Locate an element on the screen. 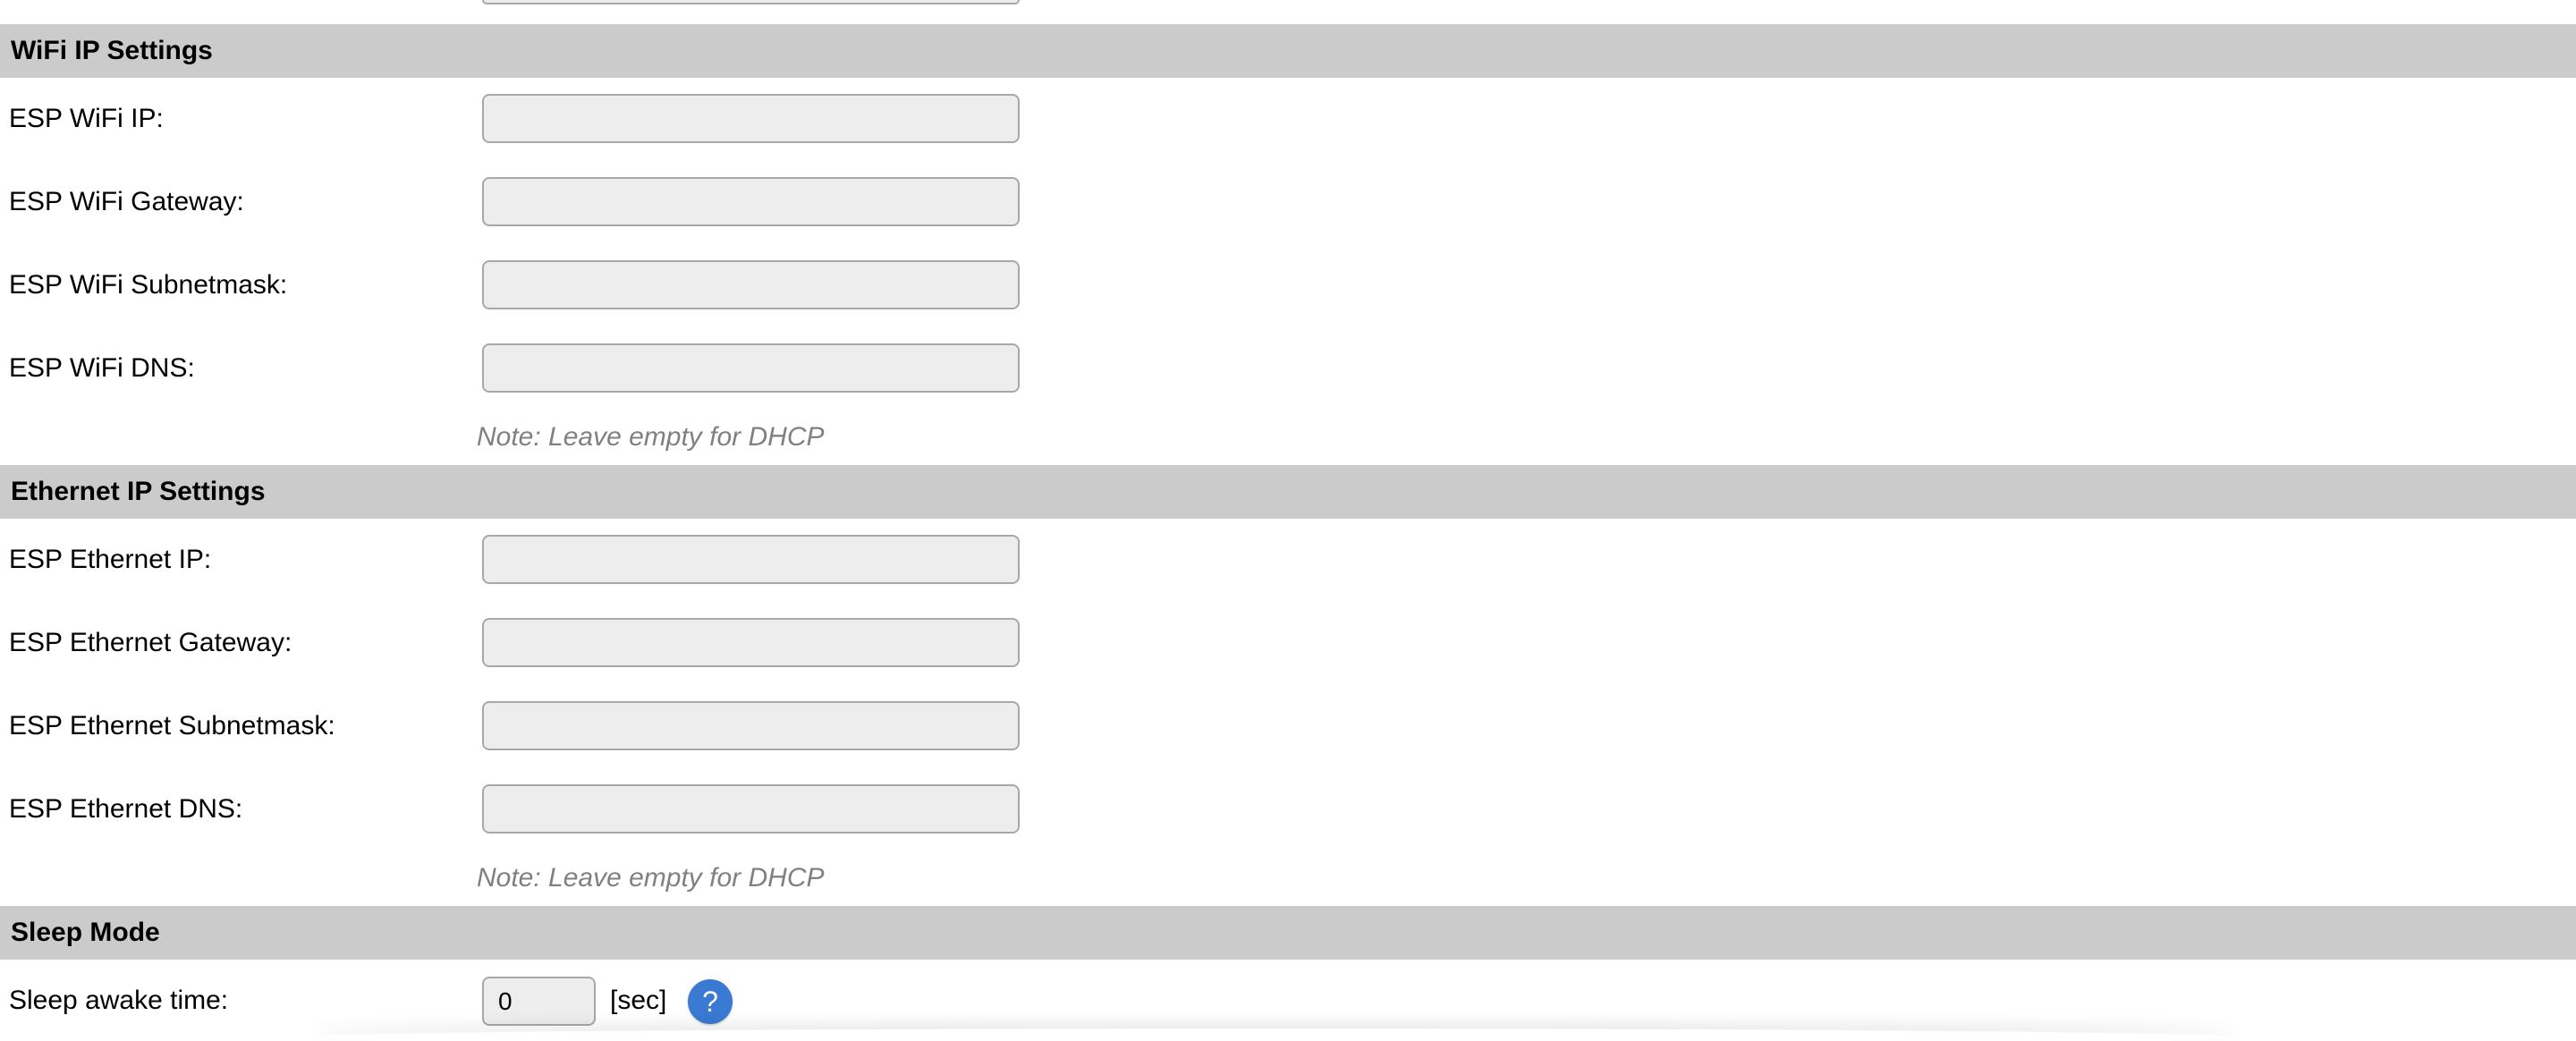 The width and height of the screenshot is (2576, 1041). esp-ethernet-dns-label: ESP Ethernet DNS: is located at coordinates (126, 809).